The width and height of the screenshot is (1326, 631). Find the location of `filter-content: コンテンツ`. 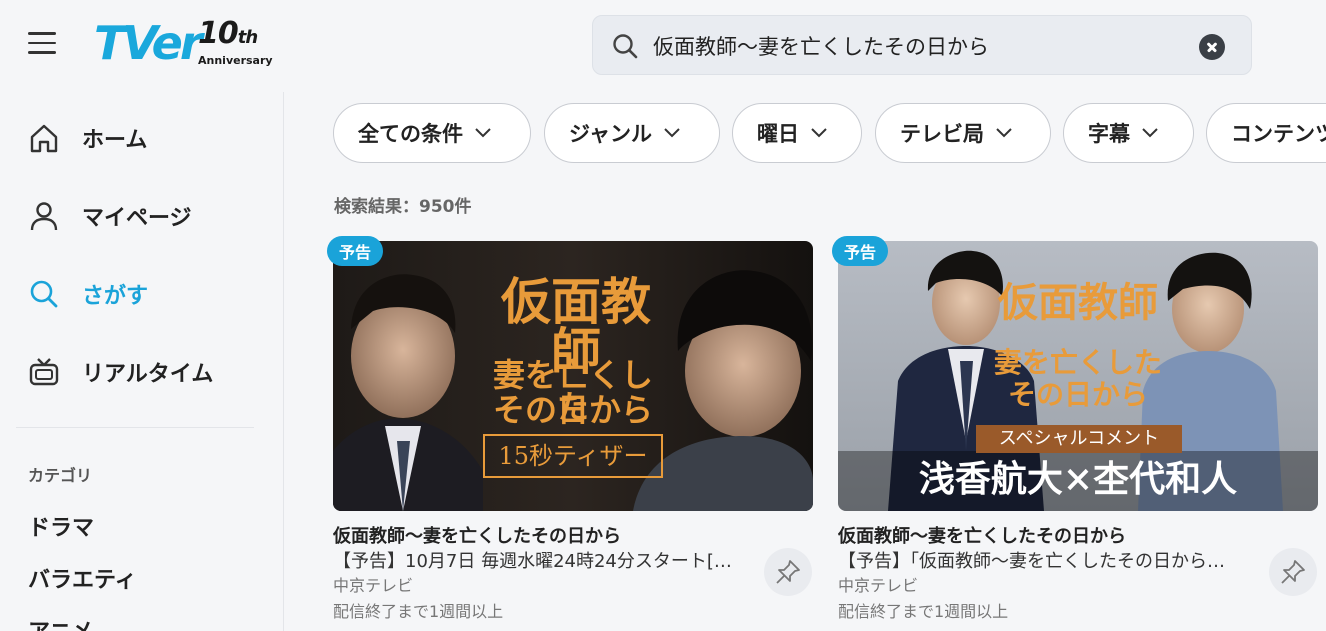

filter-content: コンテンツ is located at coordinates (1266, 133).